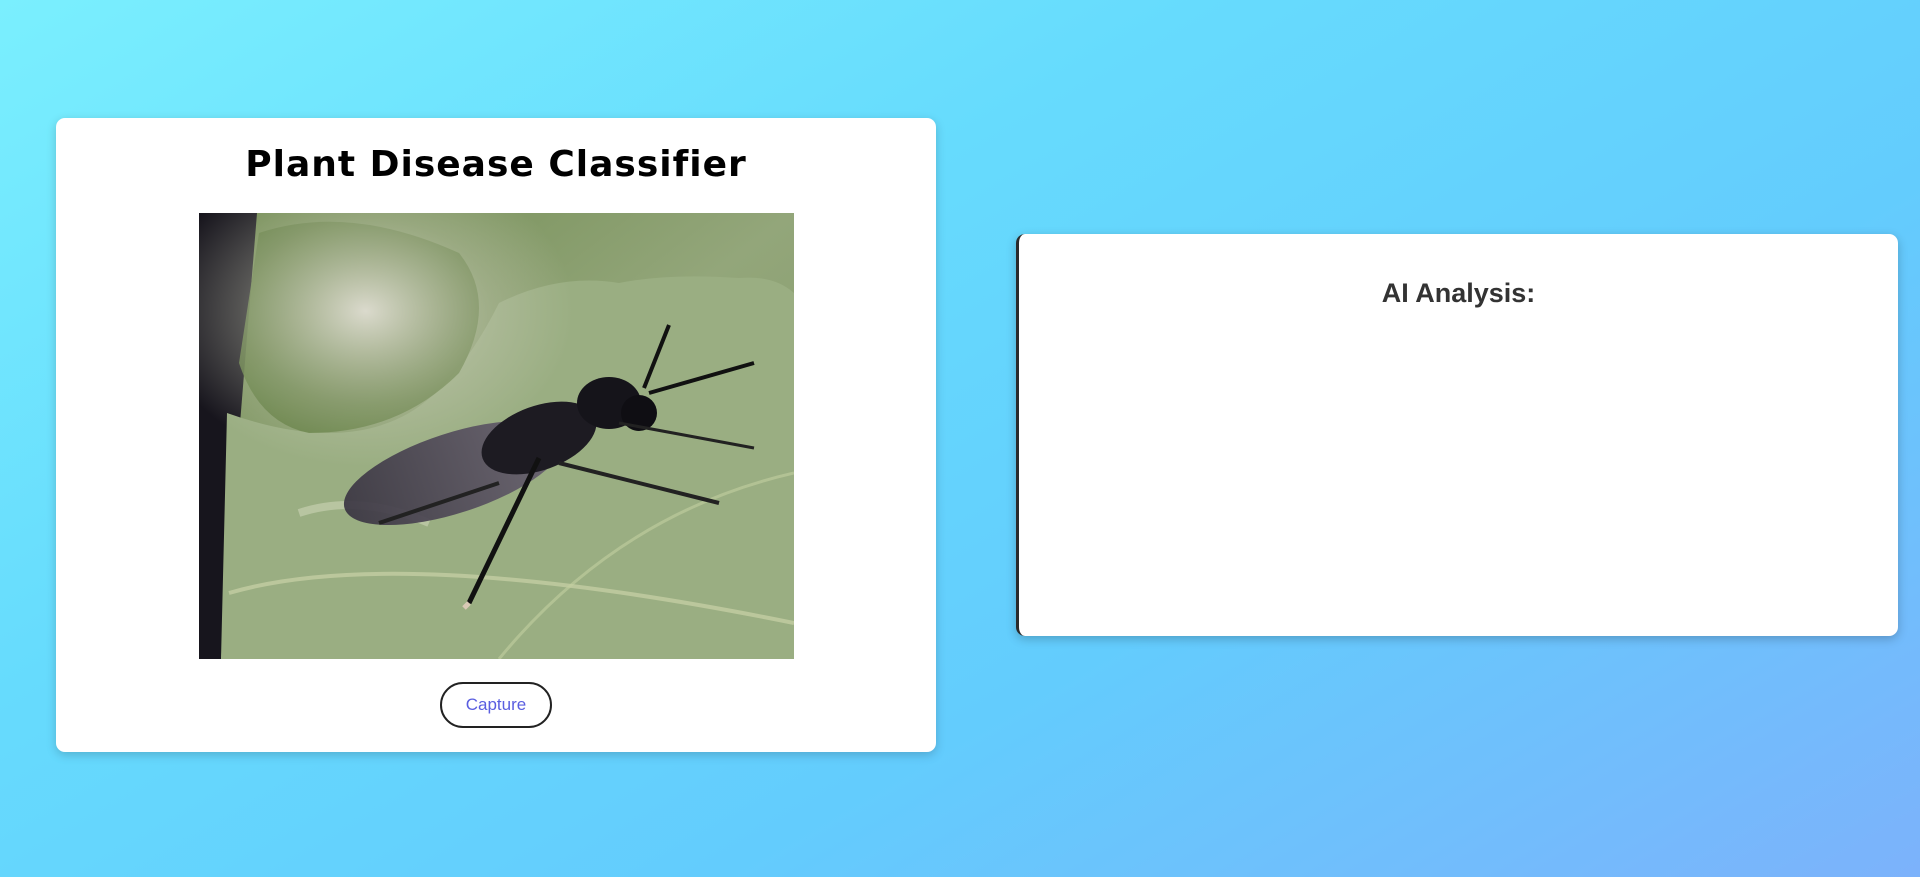 The width and height of the screenshot is (1920, 877). I want to click on capture-button: Capture, so click(496, 705).